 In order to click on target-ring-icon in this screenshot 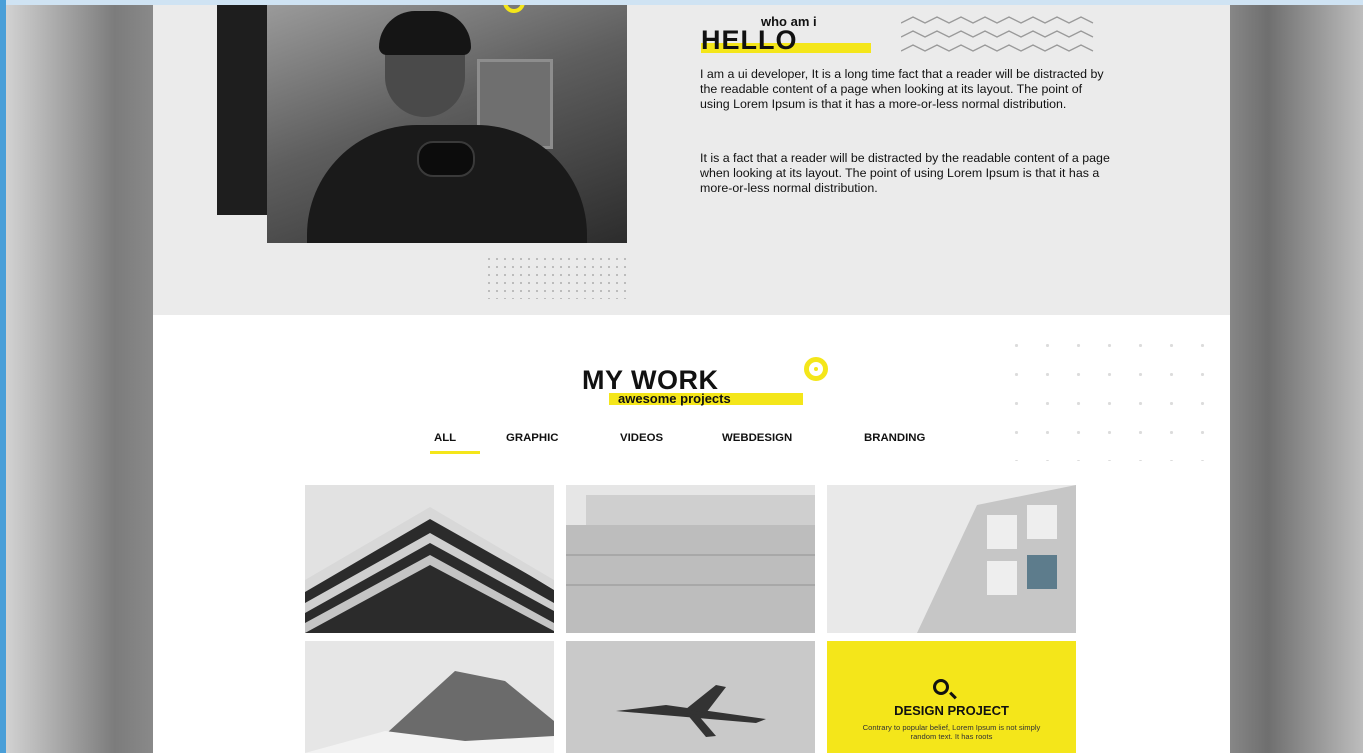, I will do `click(816, 369)`.